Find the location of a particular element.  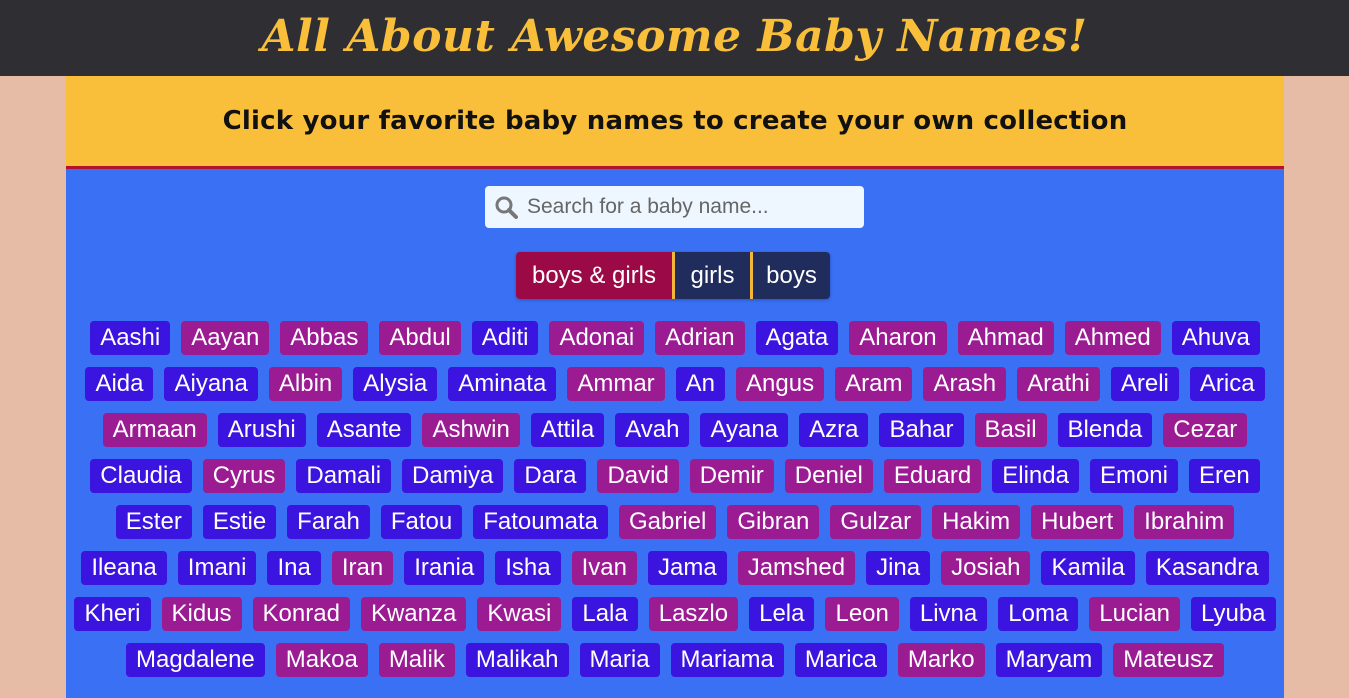

name-chip: Ina is located at coordinates (294, 568).